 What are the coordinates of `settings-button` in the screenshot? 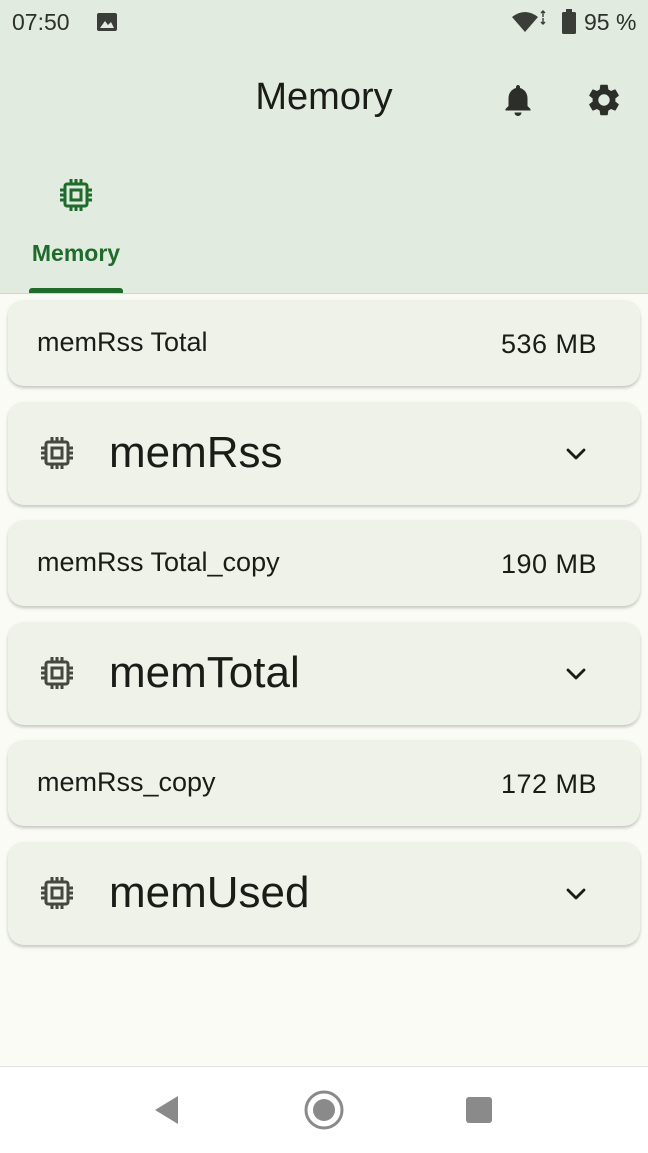 It's located at (604, 100).